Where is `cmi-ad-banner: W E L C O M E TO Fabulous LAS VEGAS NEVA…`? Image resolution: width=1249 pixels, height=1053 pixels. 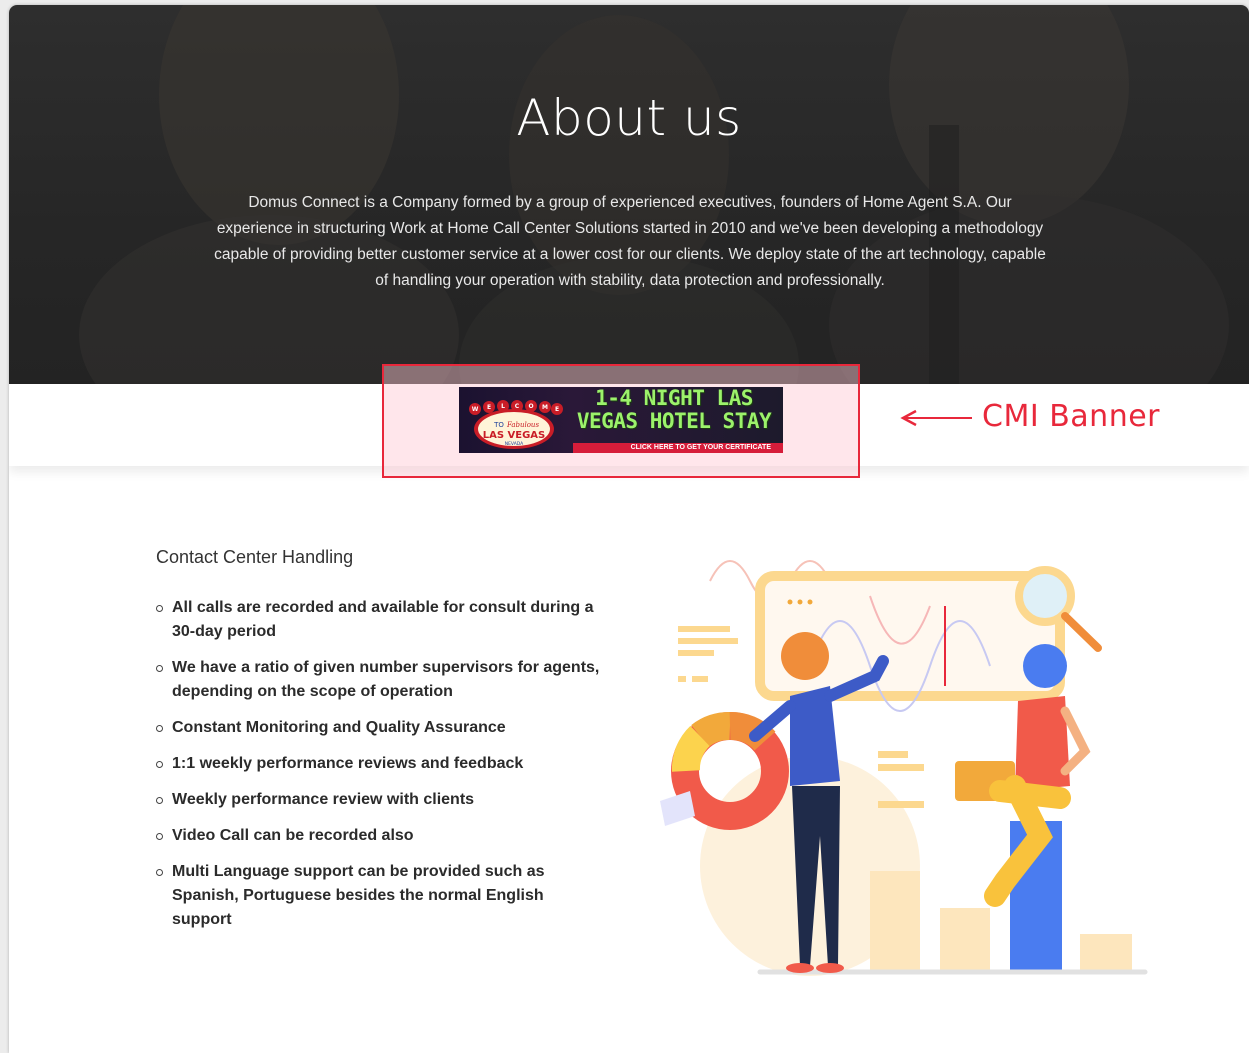
cmi-ad-banner: W E L C O M E TO Fabulous LAS VEGAS NEVA… is located at coordinates (621, 420).